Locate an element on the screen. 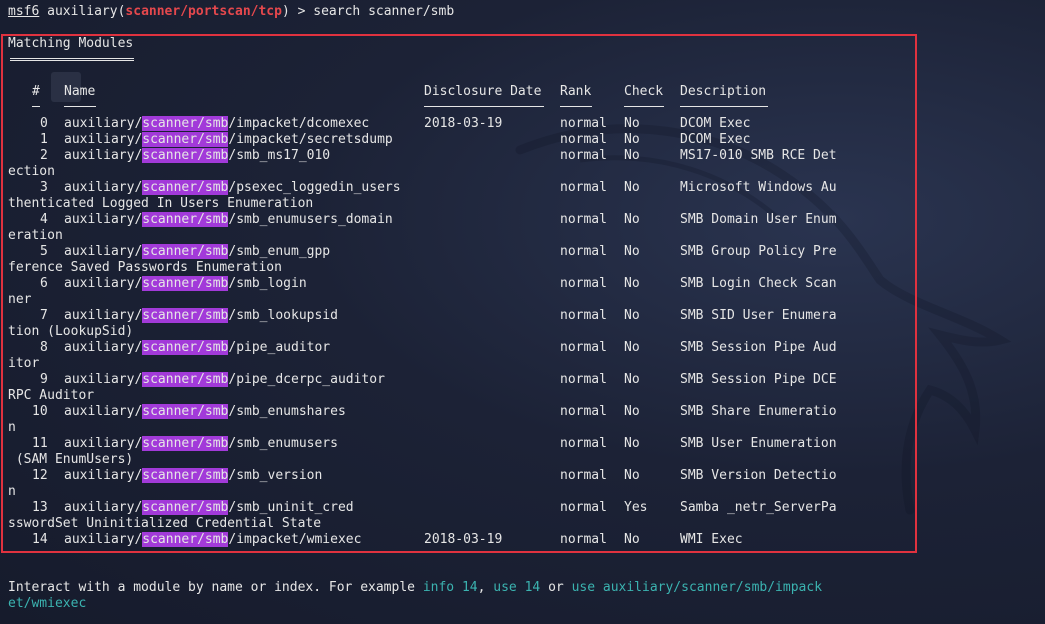 The height and width of the screenshot is (624, 1045). module-name: auxiliary/scanner/smb/smb_enumusers is located at coordinates (201, 444).